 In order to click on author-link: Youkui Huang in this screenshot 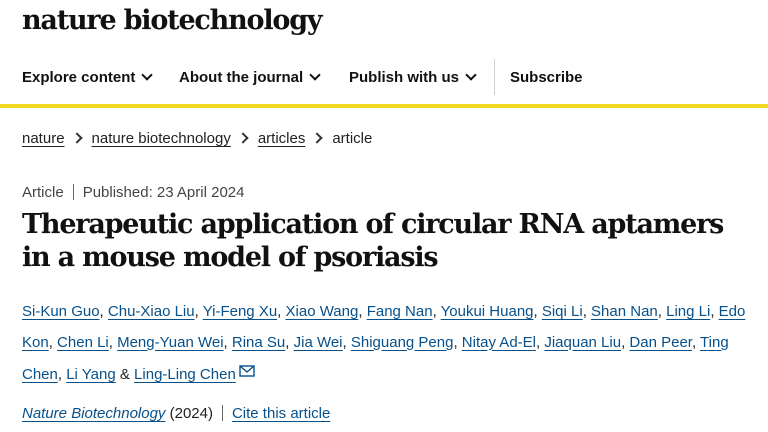, I will do `click(487, 311)`.